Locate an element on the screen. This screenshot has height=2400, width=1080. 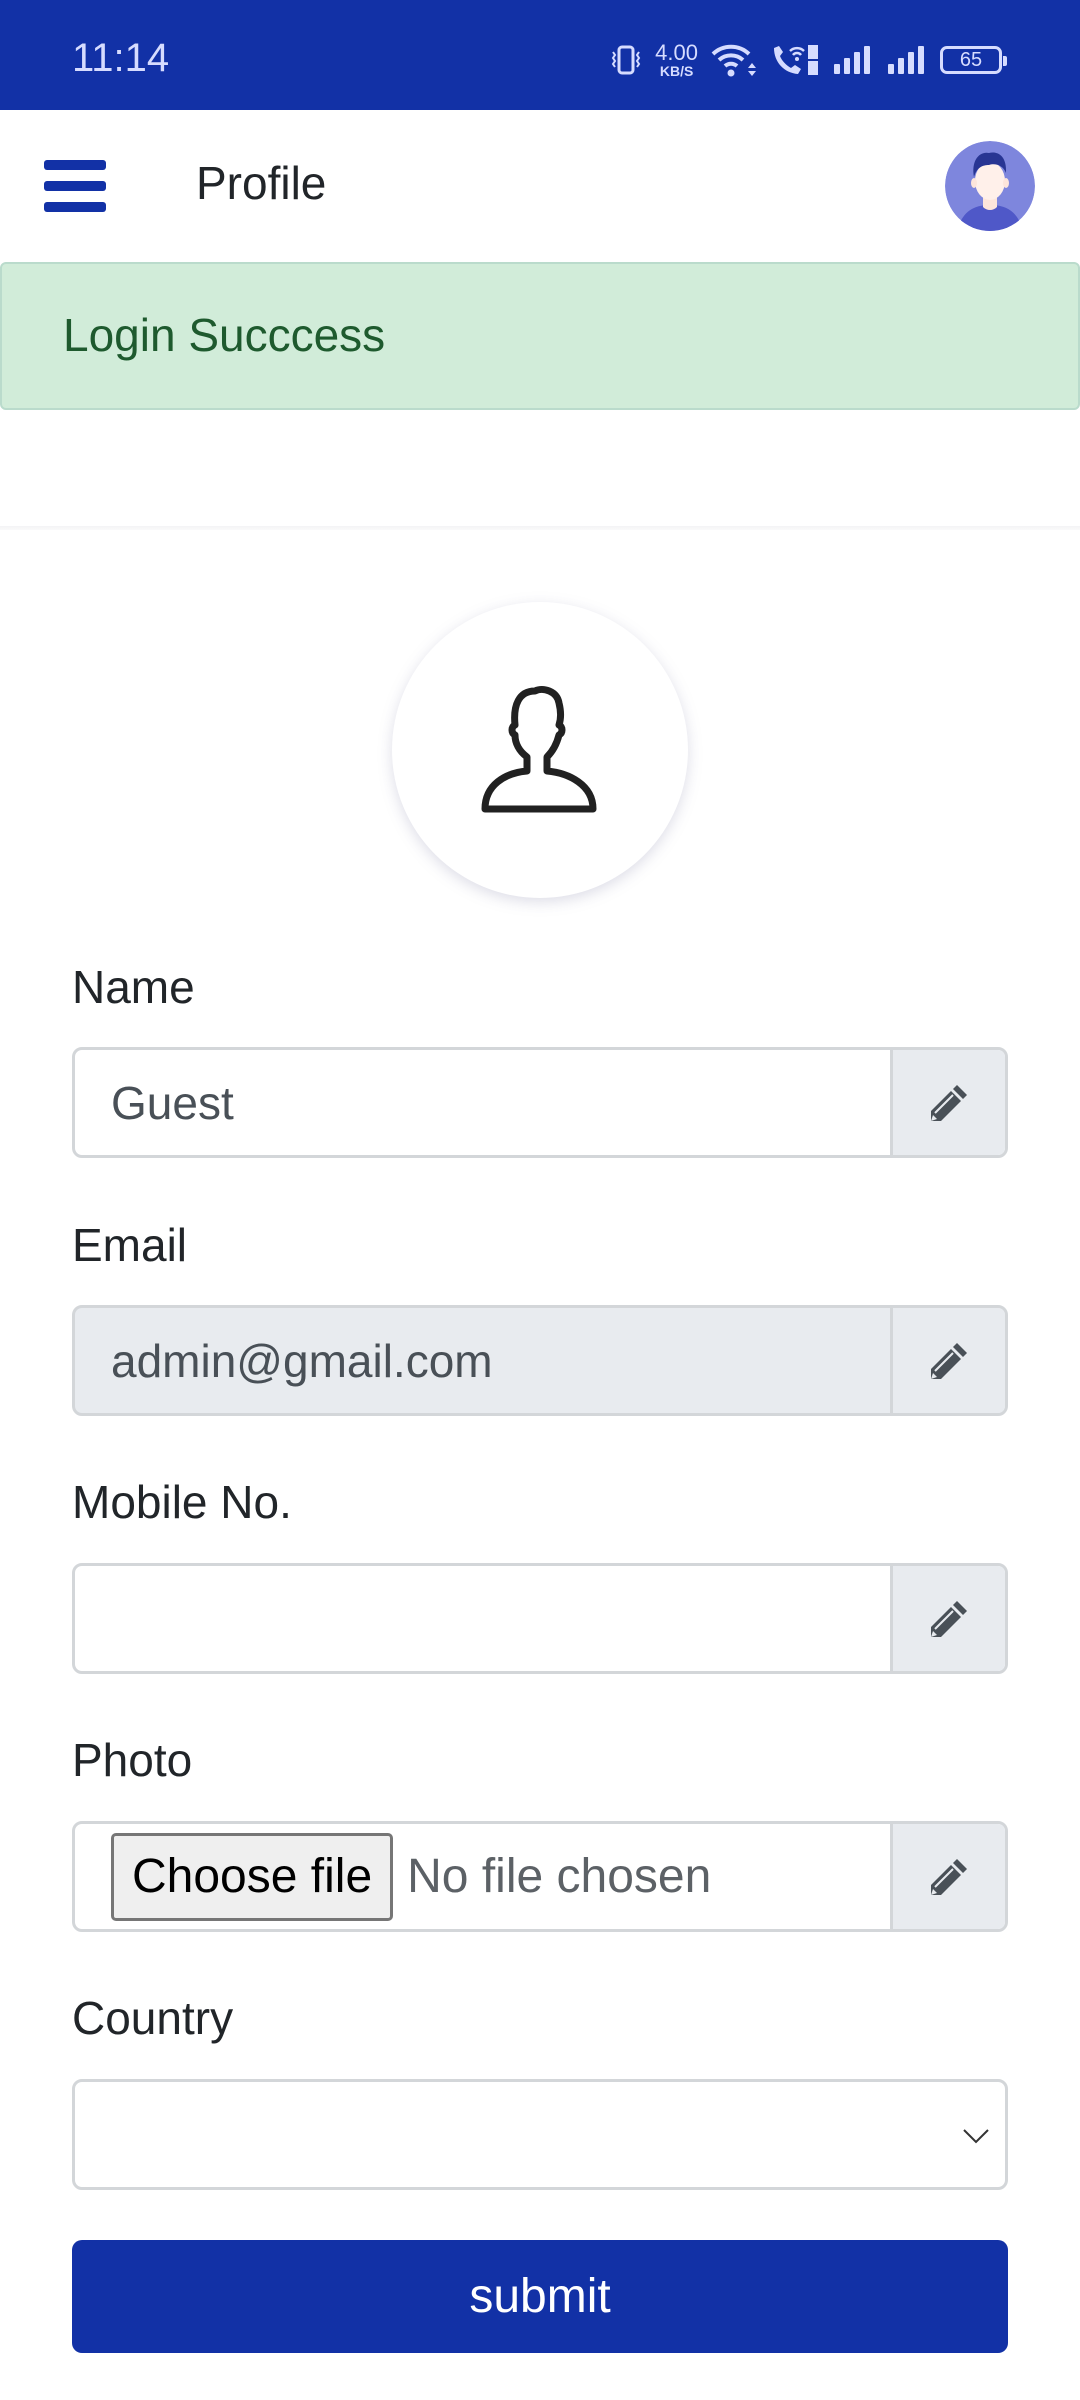
section-divider is located at coordinates (540, 528).